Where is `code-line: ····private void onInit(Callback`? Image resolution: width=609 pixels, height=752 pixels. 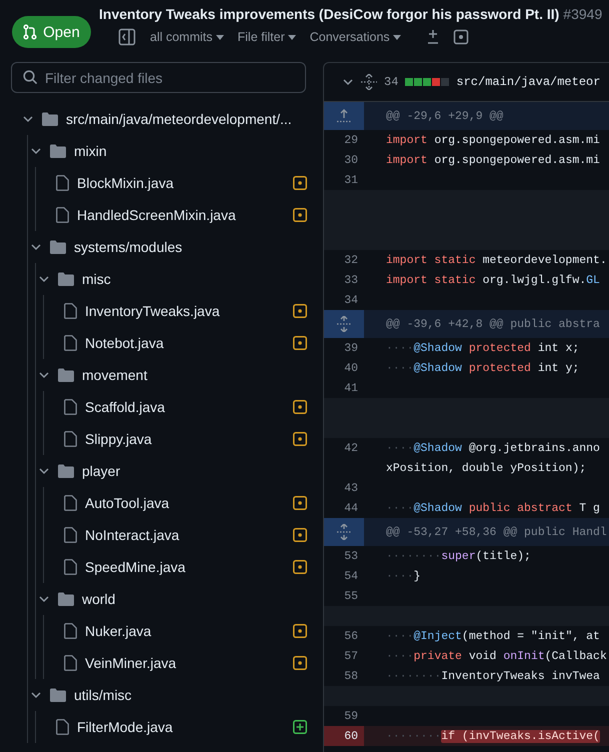
code-line: ····private void onInit(Callback is located at coordinates (496, 656).